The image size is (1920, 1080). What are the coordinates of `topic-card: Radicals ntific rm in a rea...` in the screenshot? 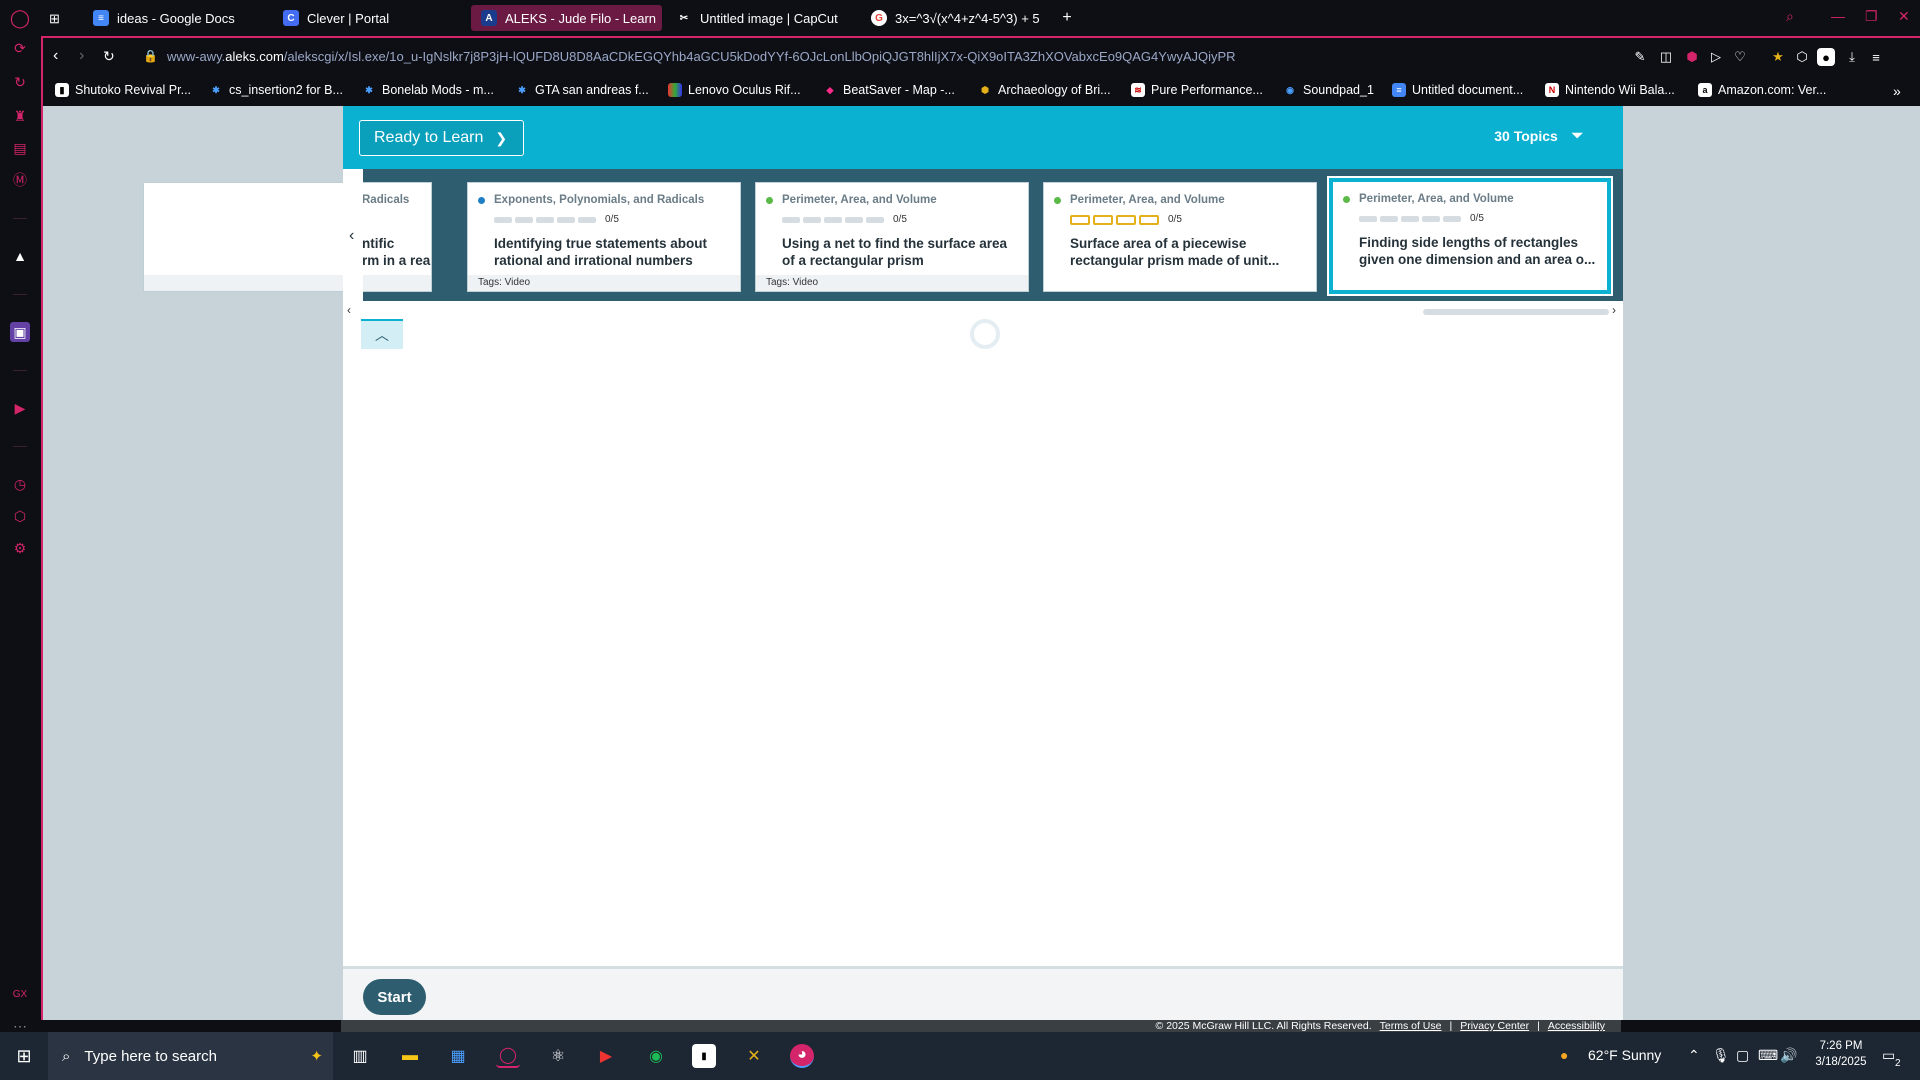 It's located at (287, 237).